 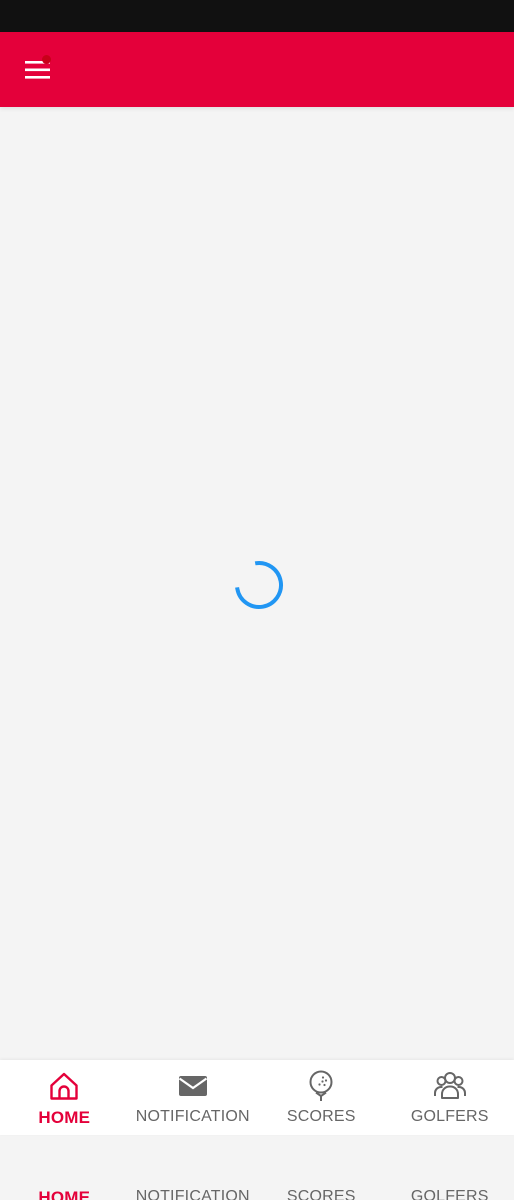 I want to click on ghost-nav-label-scores: SCORES, so click(x=321, y=1194).